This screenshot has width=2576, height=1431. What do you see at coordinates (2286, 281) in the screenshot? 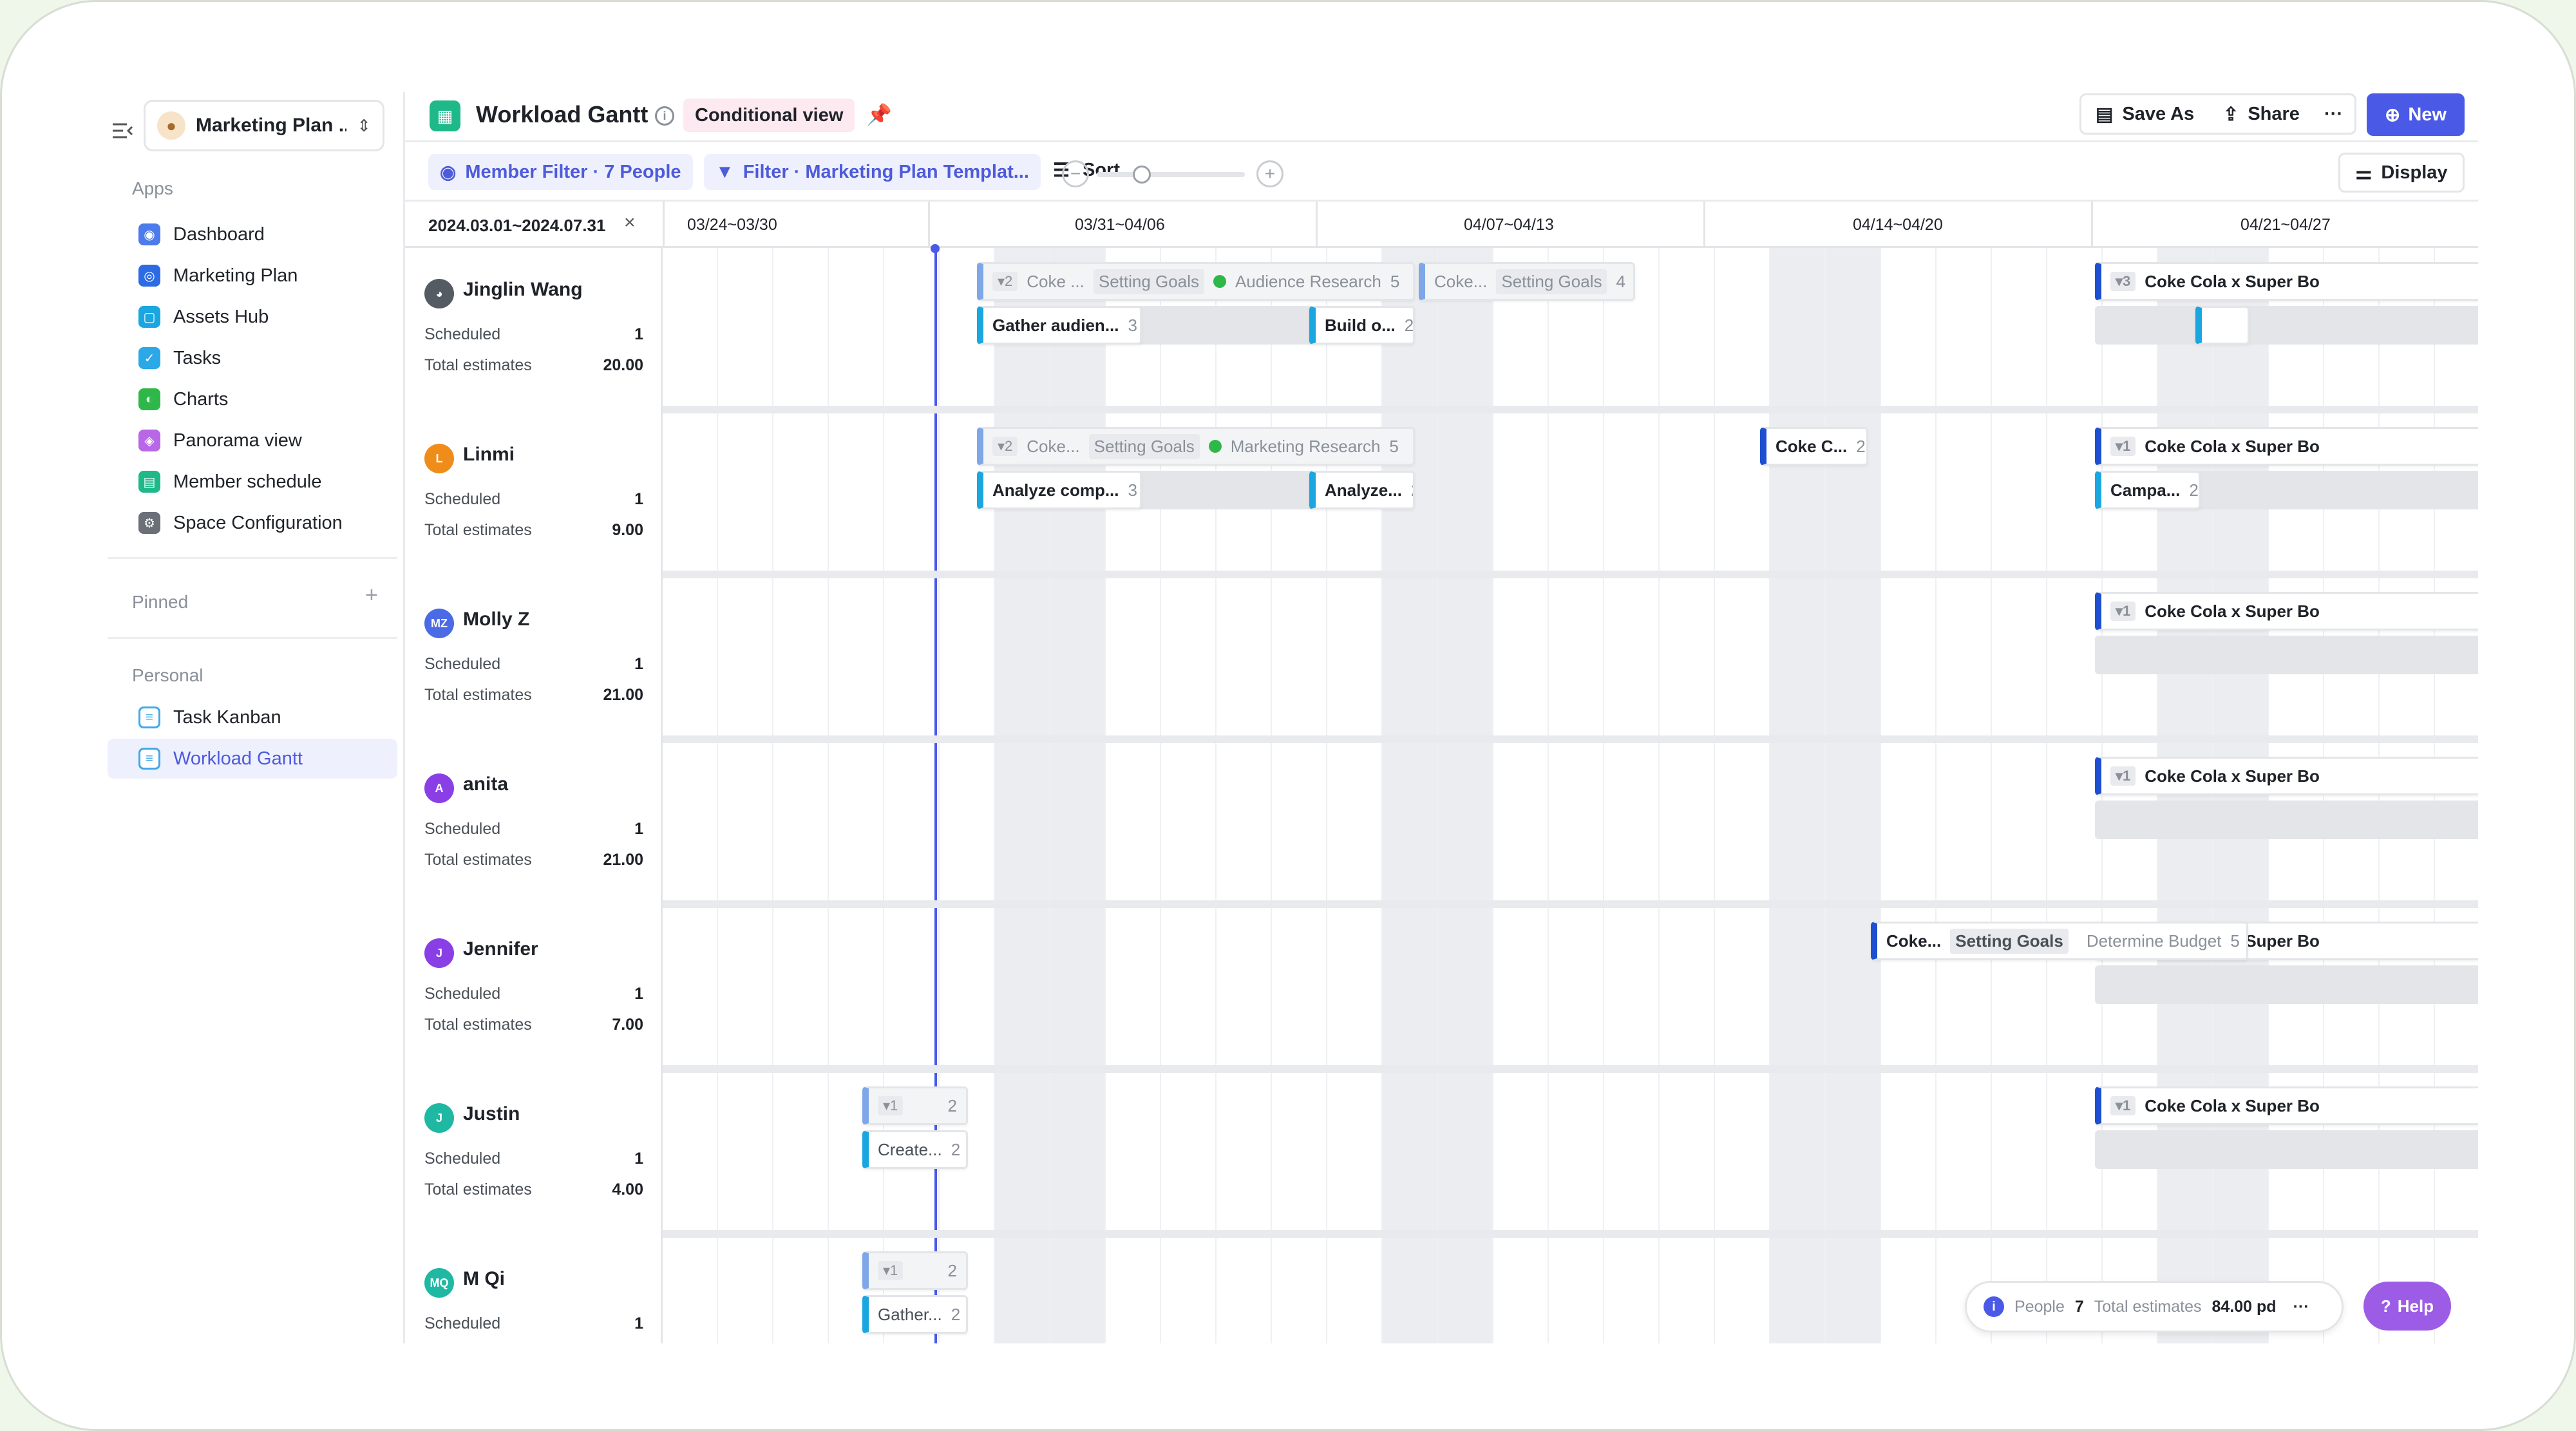
I see `gantt-bar-group: ▾3 Coke Cola x Super Bo` at bounding box center [2286, 281].